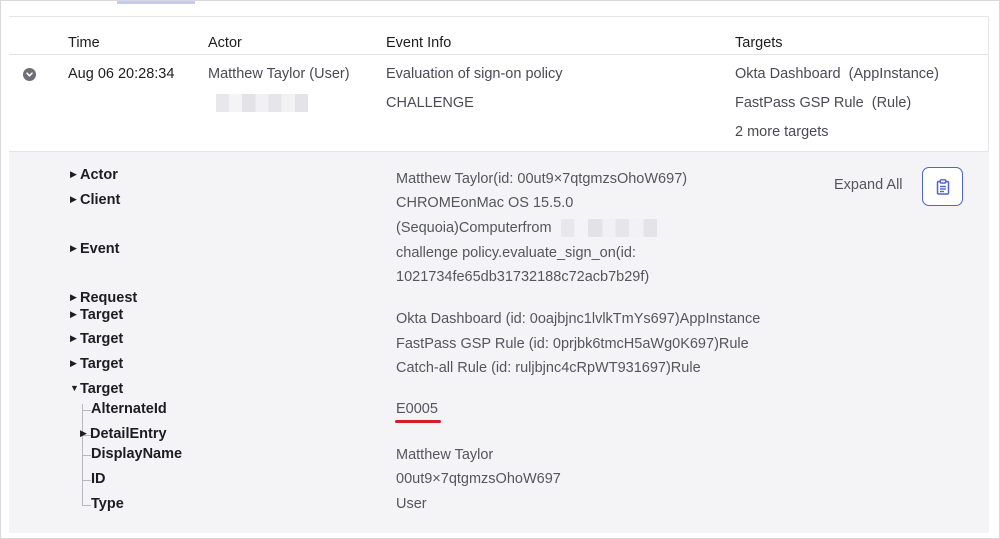 This screenshot has height=539, width=1000. I want to click on row-actor: Matthew Taylor (User), so click(279, 74).